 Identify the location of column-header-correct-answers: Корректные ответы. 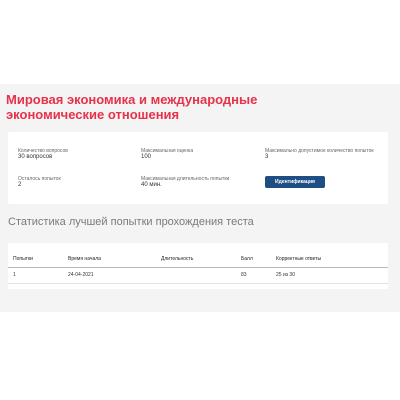
(299, 259).